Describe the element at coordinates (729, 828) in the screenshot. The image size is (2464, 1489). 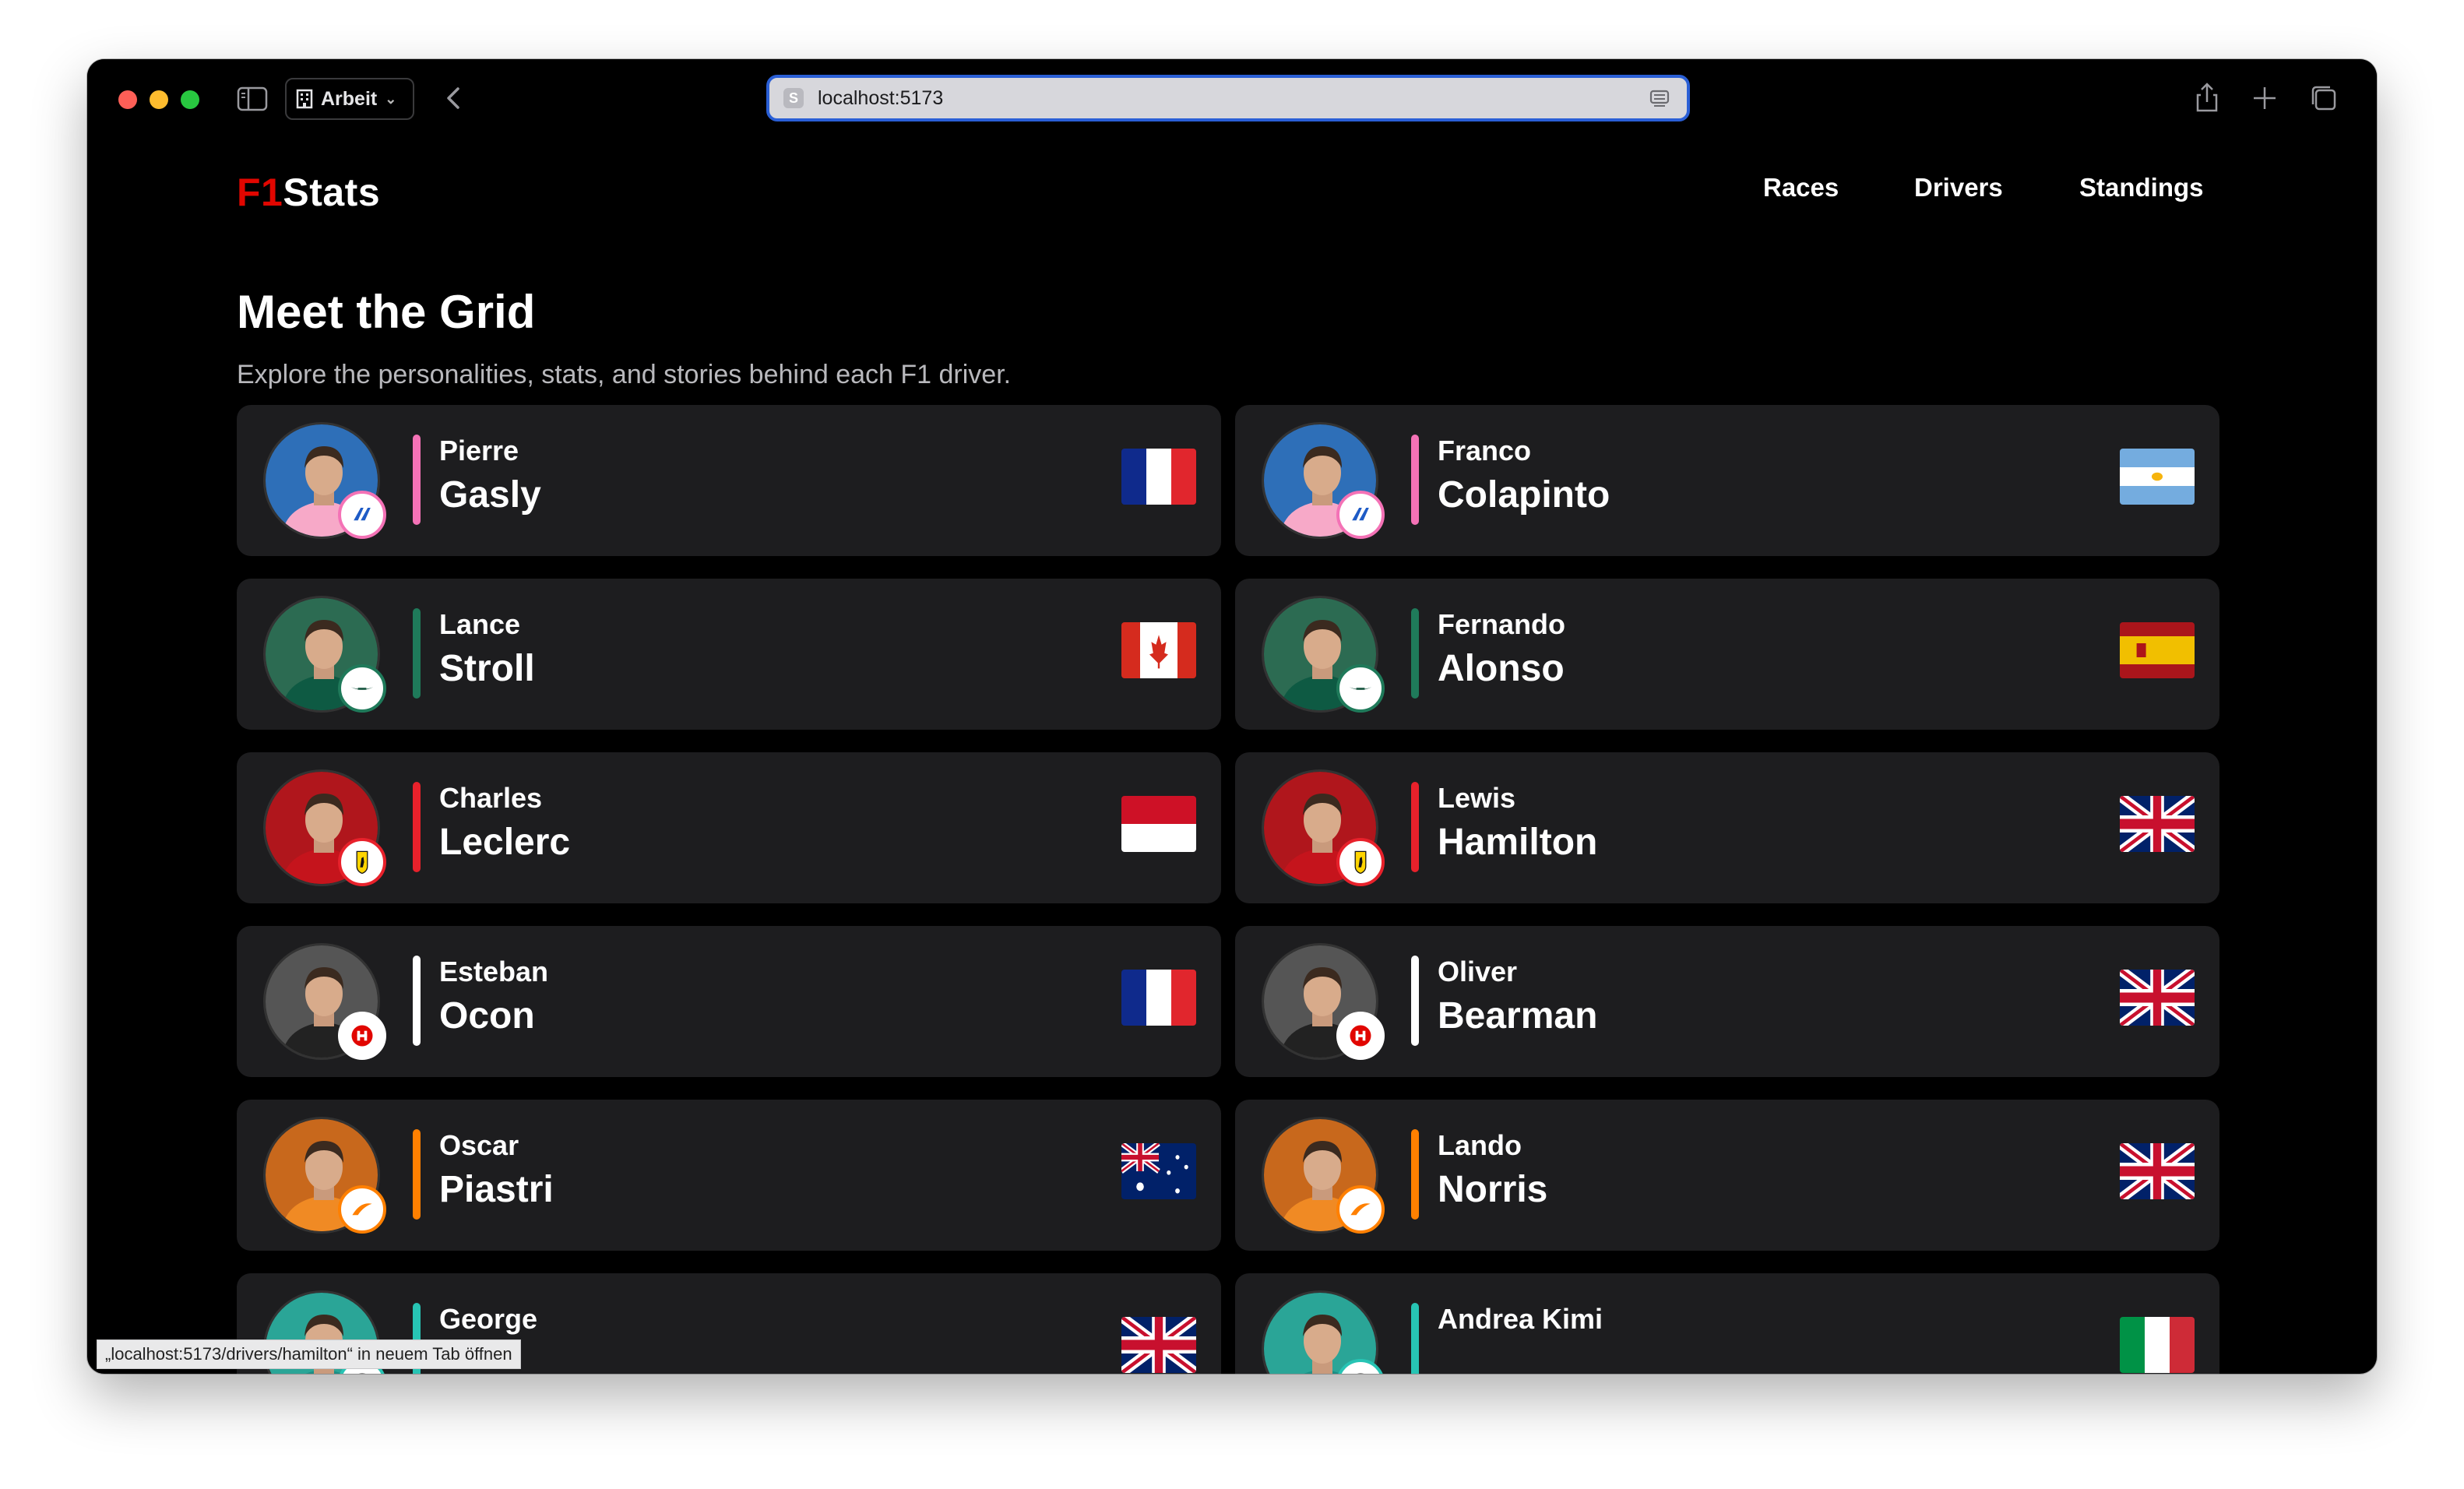
I see `driver-card-charles-leclerc: Charles Leclerc` at that location.